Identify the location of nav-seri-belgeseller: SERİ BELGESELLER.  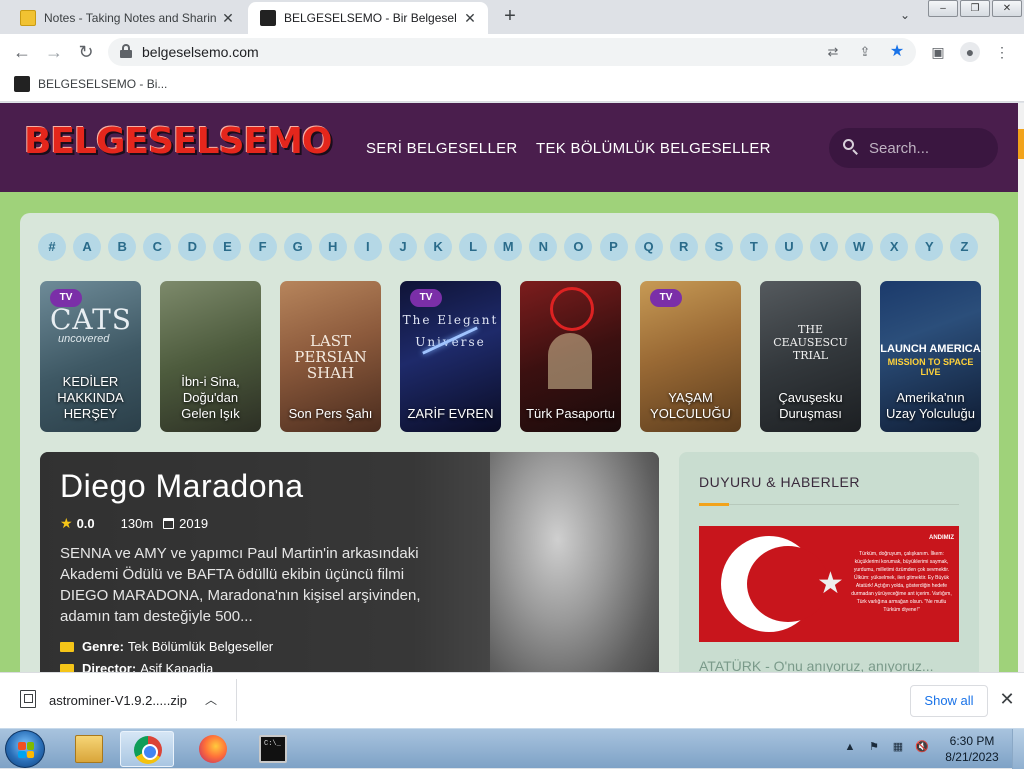
(442, 148).